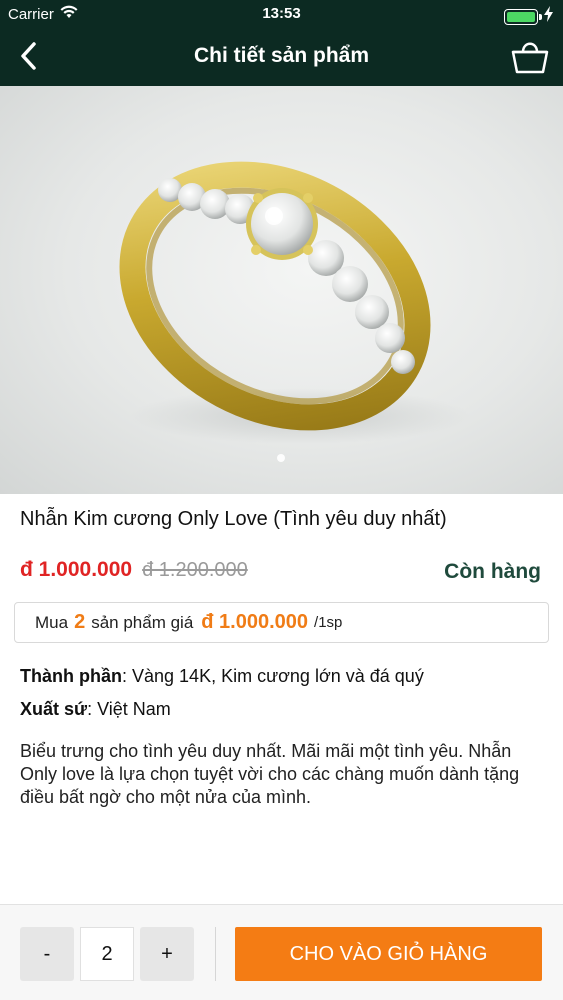 Image resolution: width=563 pixels, height=1000 pixels. I want to click on attribute-label: Thành phần, so click(71, 676).